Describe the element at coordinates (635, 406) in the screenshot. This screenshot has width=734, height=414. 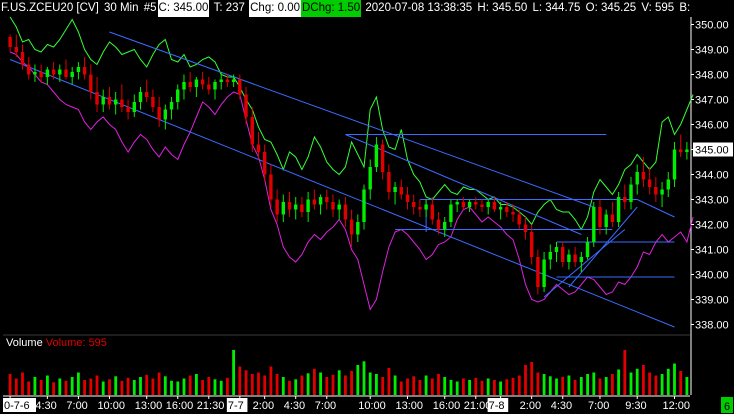
I see `time-tick-label: 9:30` at that location.